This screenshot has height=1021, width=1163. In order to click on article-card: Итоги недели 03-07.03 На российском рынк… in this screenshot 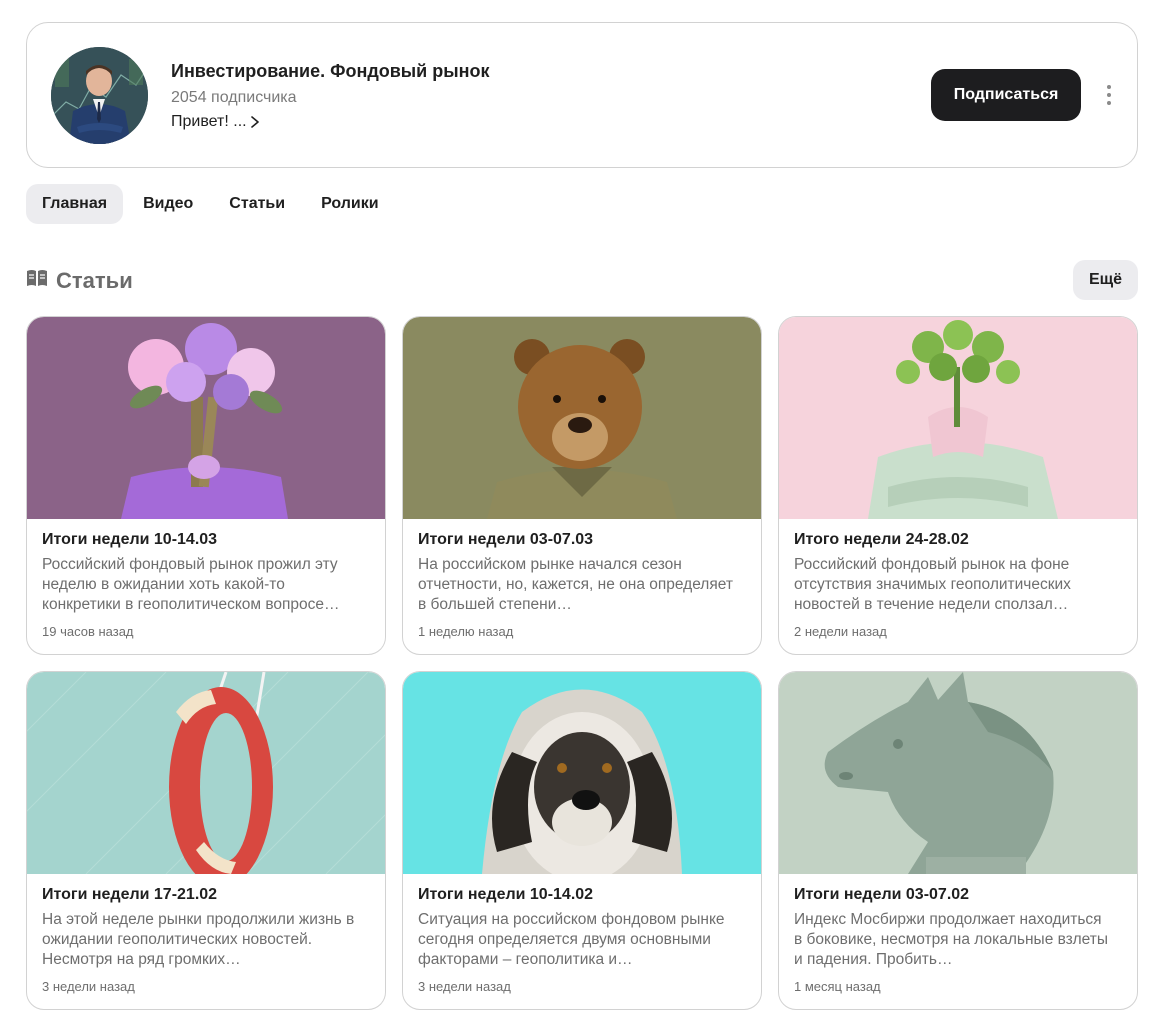, I will do `click(582, 485)`.